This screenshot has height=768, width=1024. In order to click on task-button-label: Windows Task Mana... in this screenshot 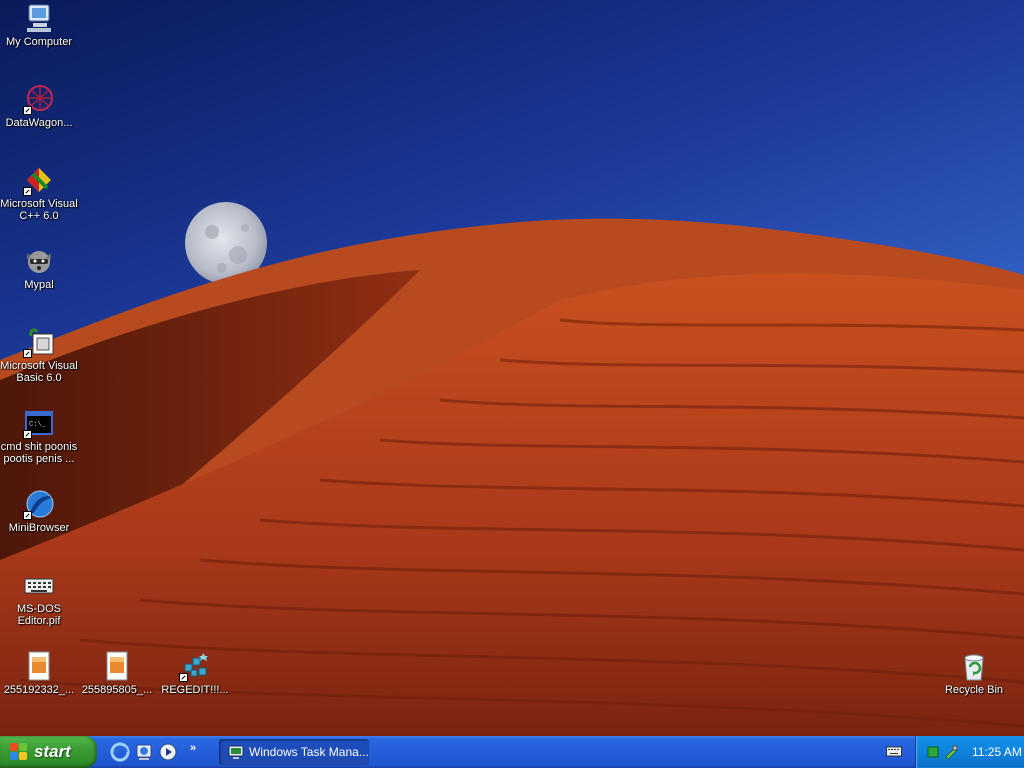, I will do `click(309, 752)`.